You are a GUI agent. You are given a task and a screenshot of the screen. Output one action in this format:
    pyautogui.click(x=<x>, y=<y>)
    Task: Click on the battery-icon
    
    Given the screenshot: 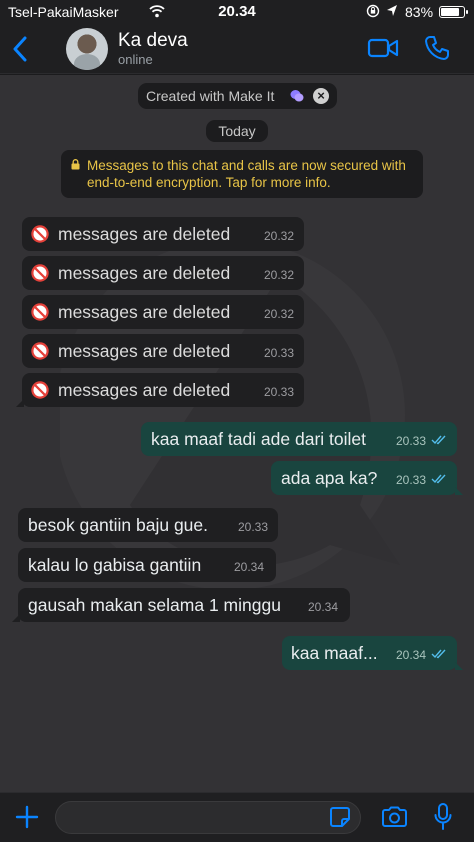 What is the action you would take?
    pyautogui.click(x=453, y=12)
    